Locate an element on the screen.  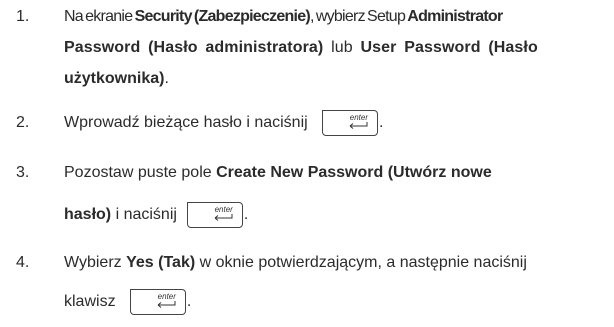
step-3-line-2: hasło) i naciśnij enter. is located at coordinates (156, 215).